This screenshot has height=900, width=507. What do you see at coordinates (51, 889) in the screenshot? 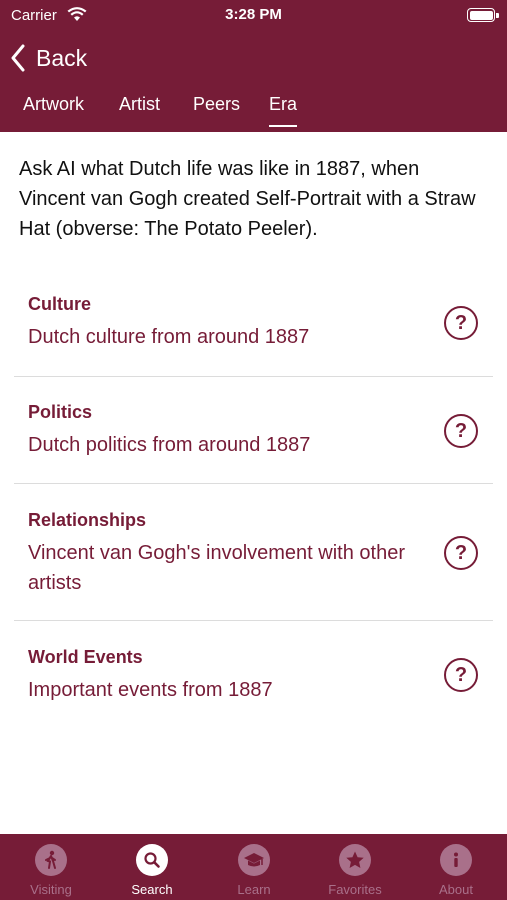
I see `tab-bar-label: Visiting` at bounding box center [51, 889].